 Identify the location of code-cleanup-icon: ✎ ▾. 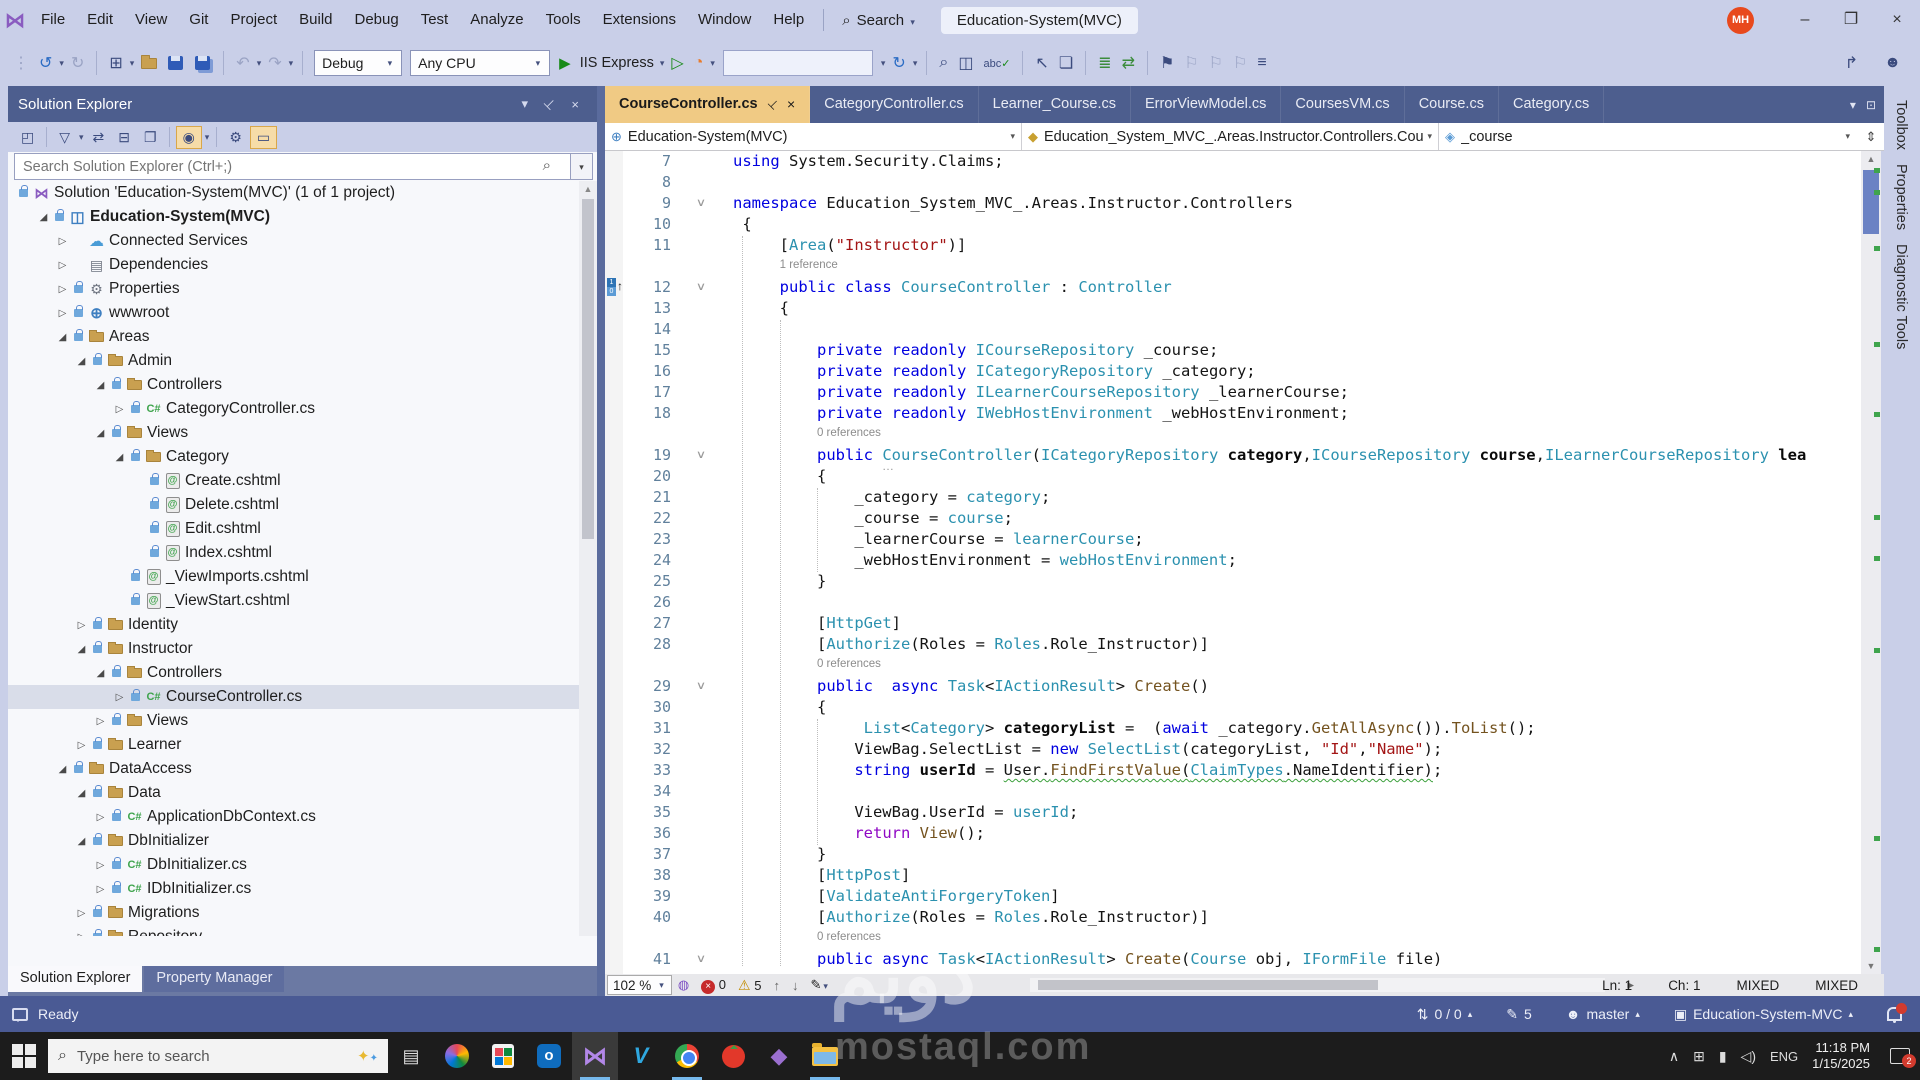
(819, 985).